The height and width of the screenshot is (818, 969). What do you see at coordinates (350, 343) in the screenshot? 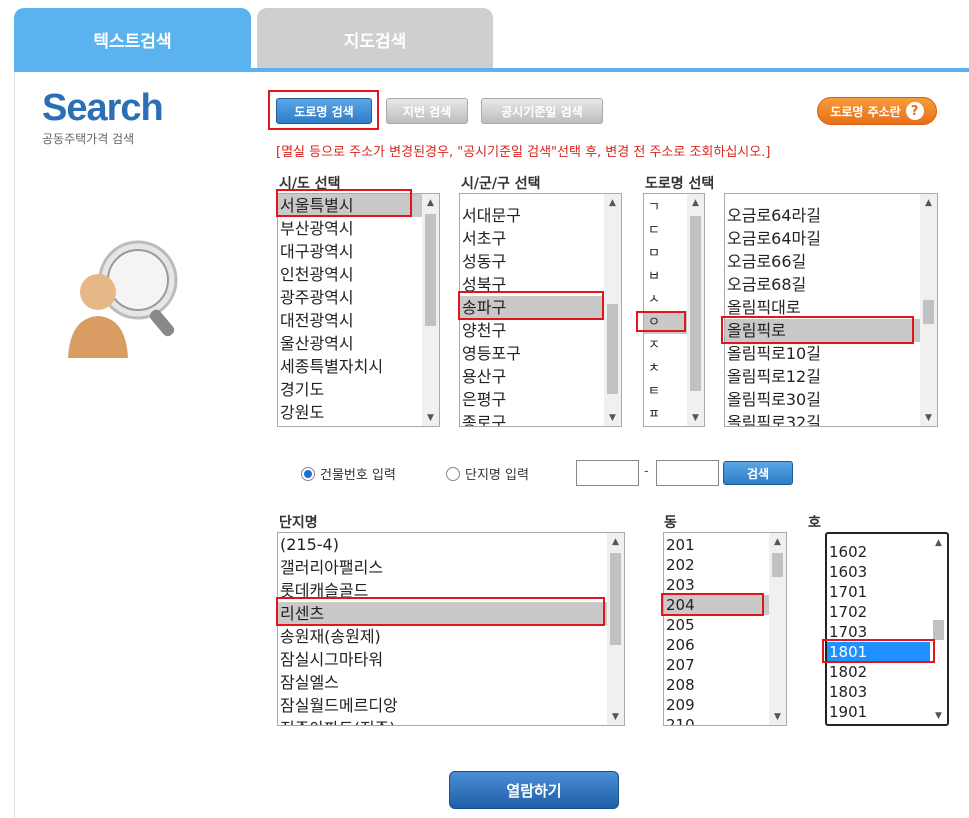
I see `sido-item: 울산광역시` at bounding box center [350, 343].